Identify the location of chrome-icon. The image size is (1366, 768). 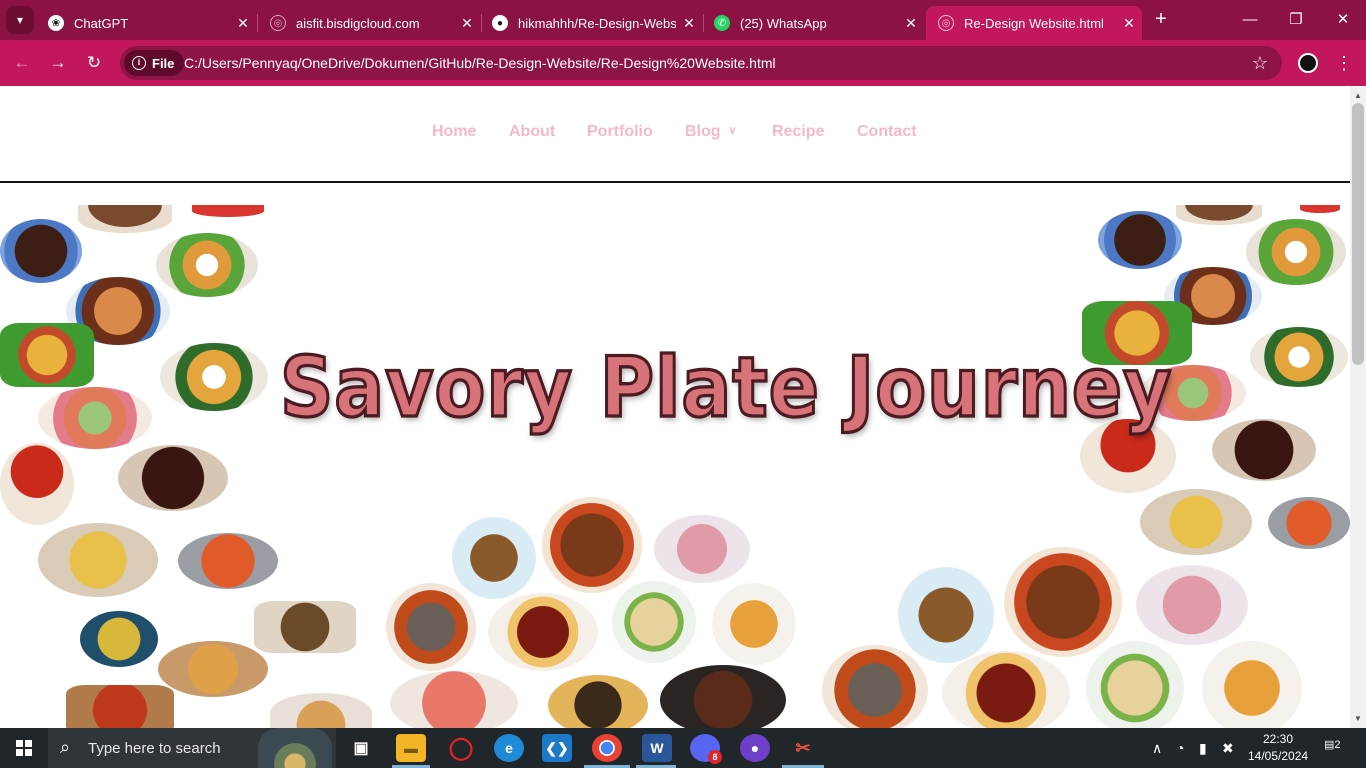
(607, 748).